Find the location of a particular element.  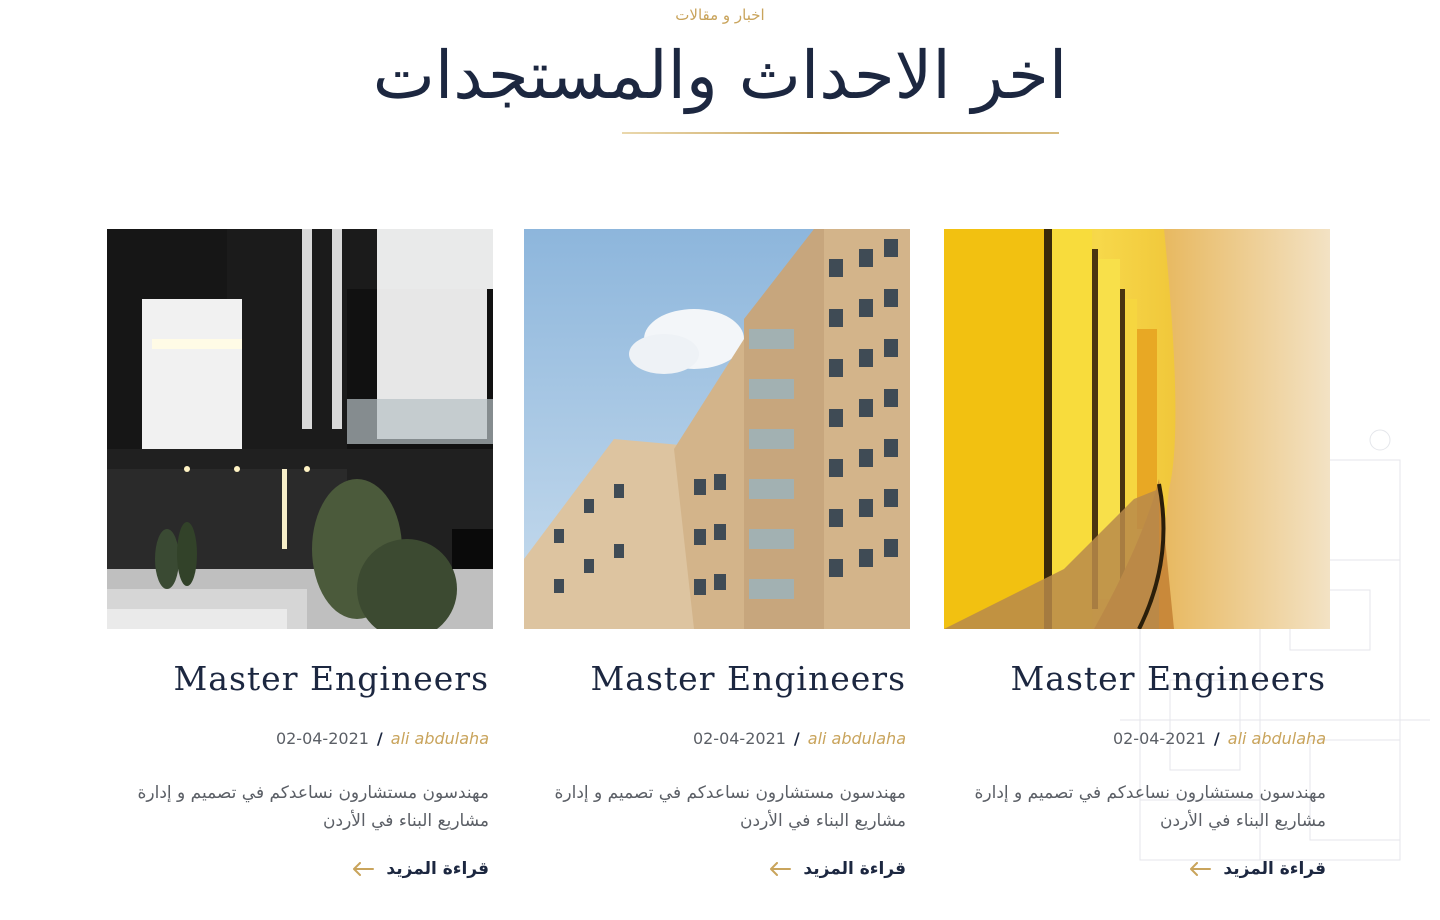

title-divider is located at coordinates (840, 133).